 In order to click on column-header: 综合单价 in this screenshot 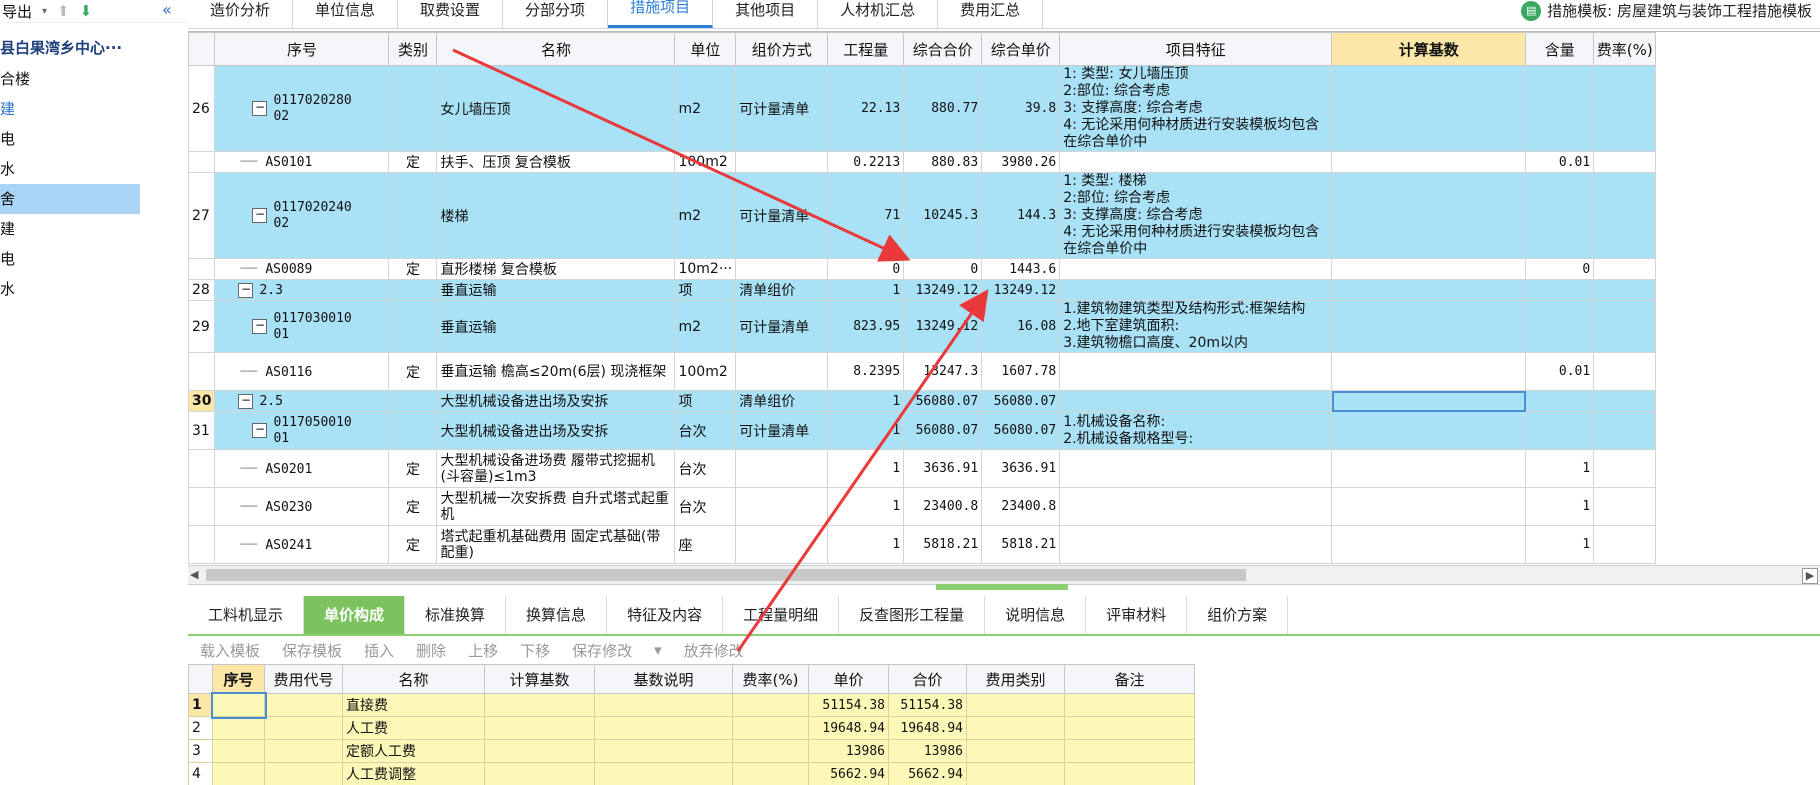, I will do `click(1021, 49)`.